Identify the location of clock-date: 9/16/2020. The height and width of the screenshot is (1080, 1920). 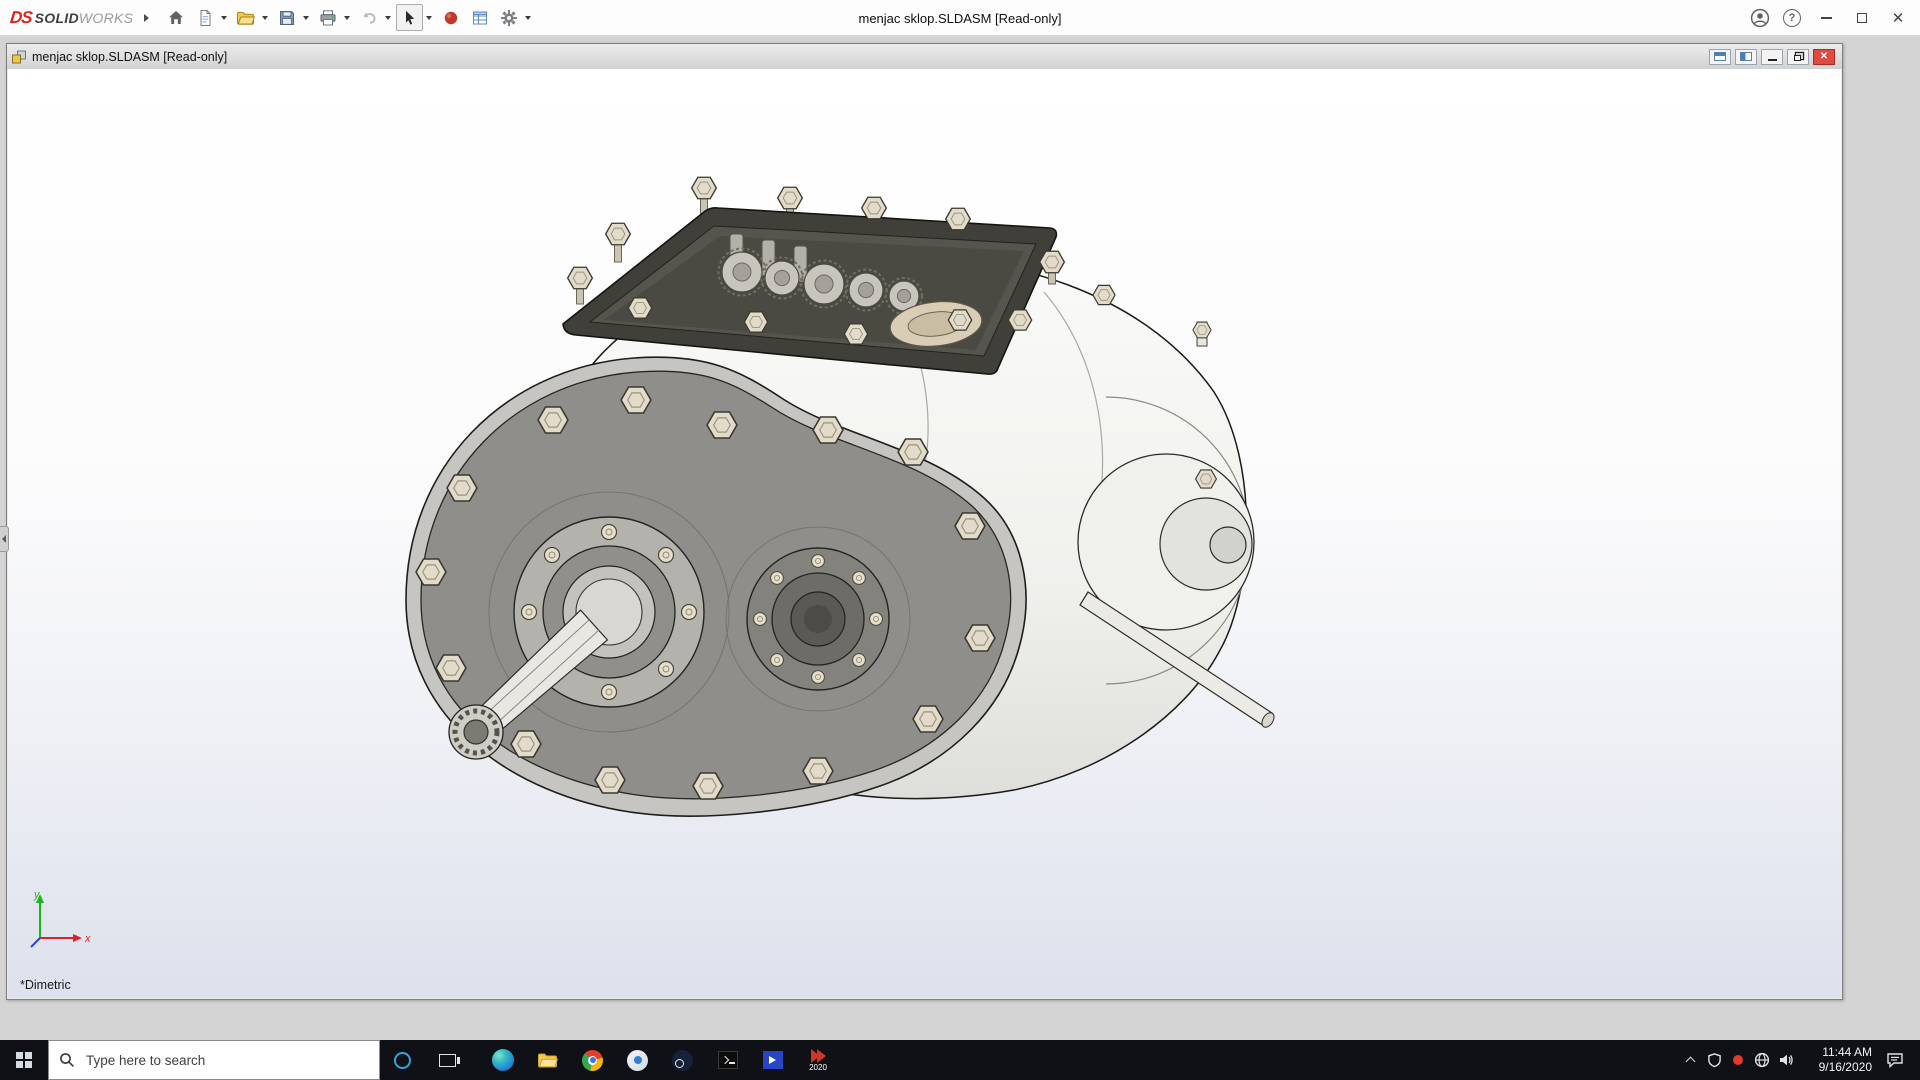
(1845, 1067).